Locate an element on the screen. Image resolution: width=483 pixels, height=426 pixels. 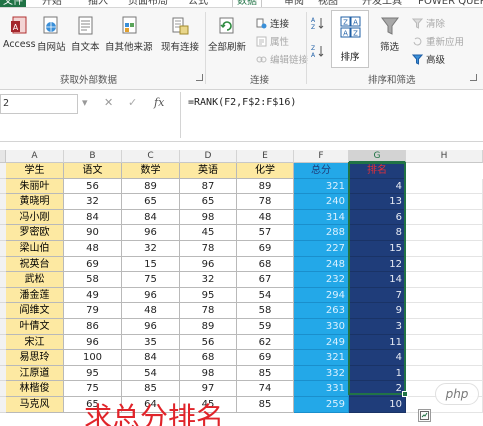
name-box: 2 is located at coordinates (39, 104).